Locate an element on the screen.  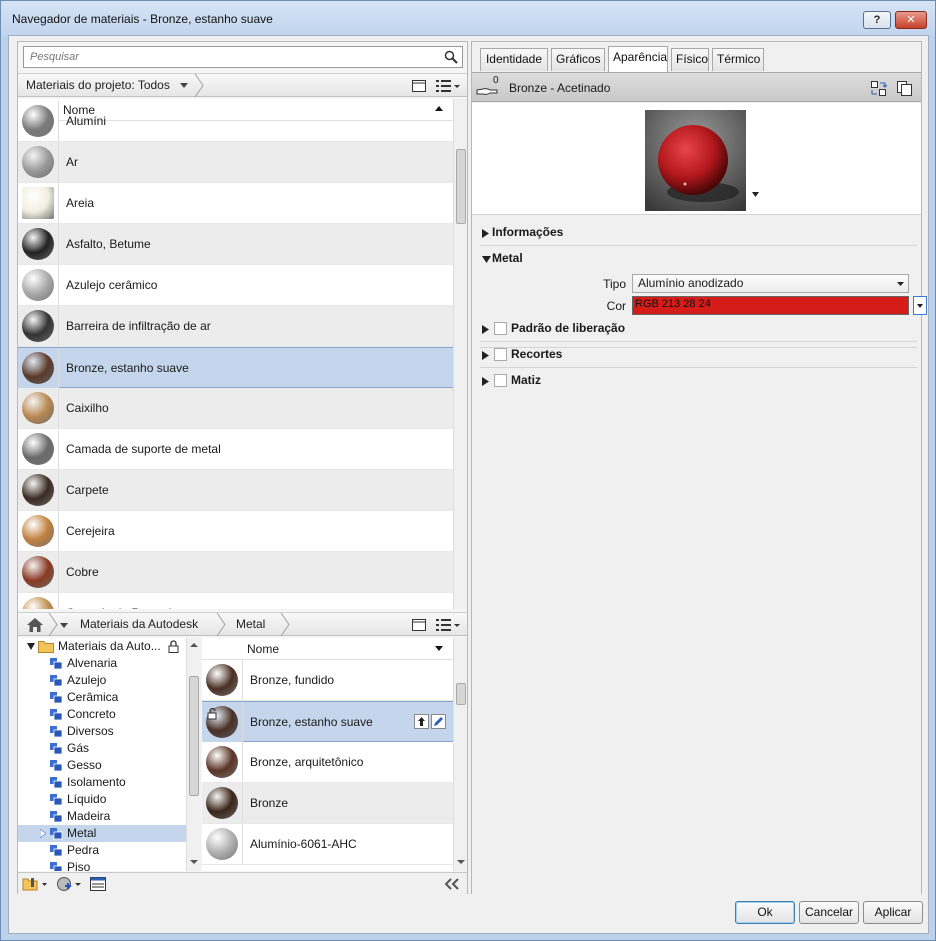
project-material-row: Cerejeira is located at coordinates (235, 531).